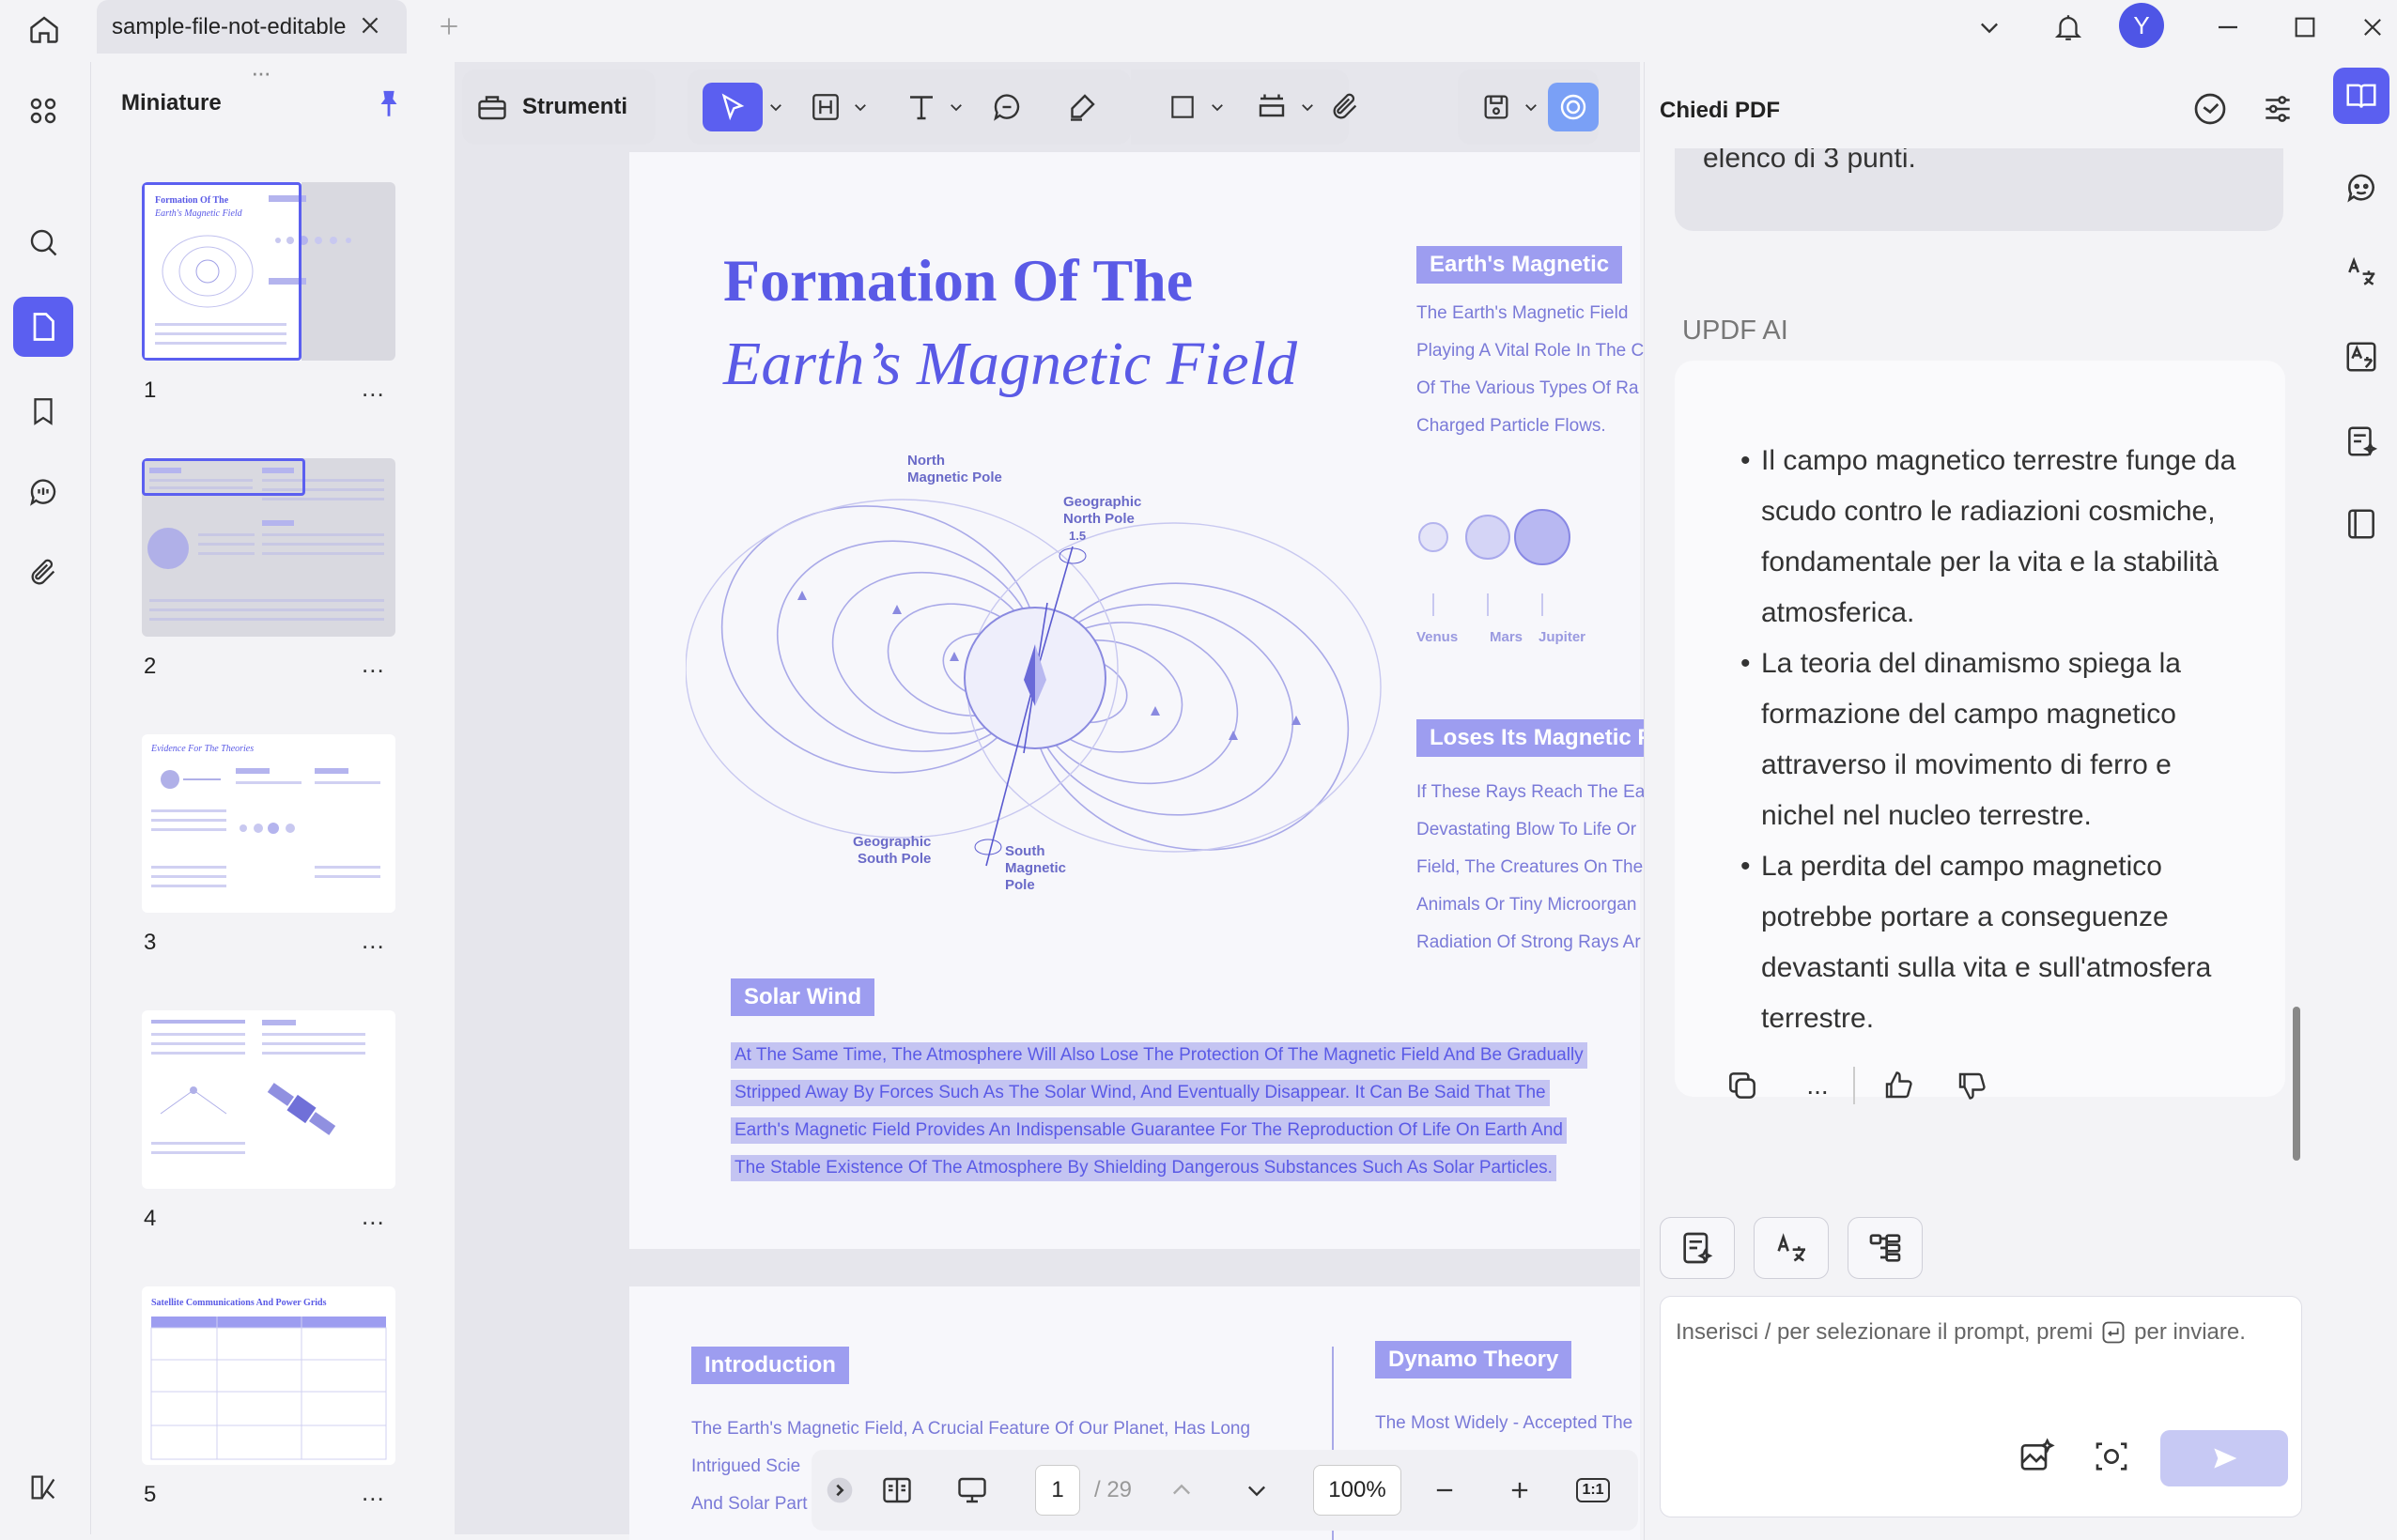 This screenshot has width=2397, height=1540. Describe the element at coordinates (1240, 107) in the screenshot. I see `shape-tools-group` at that location.